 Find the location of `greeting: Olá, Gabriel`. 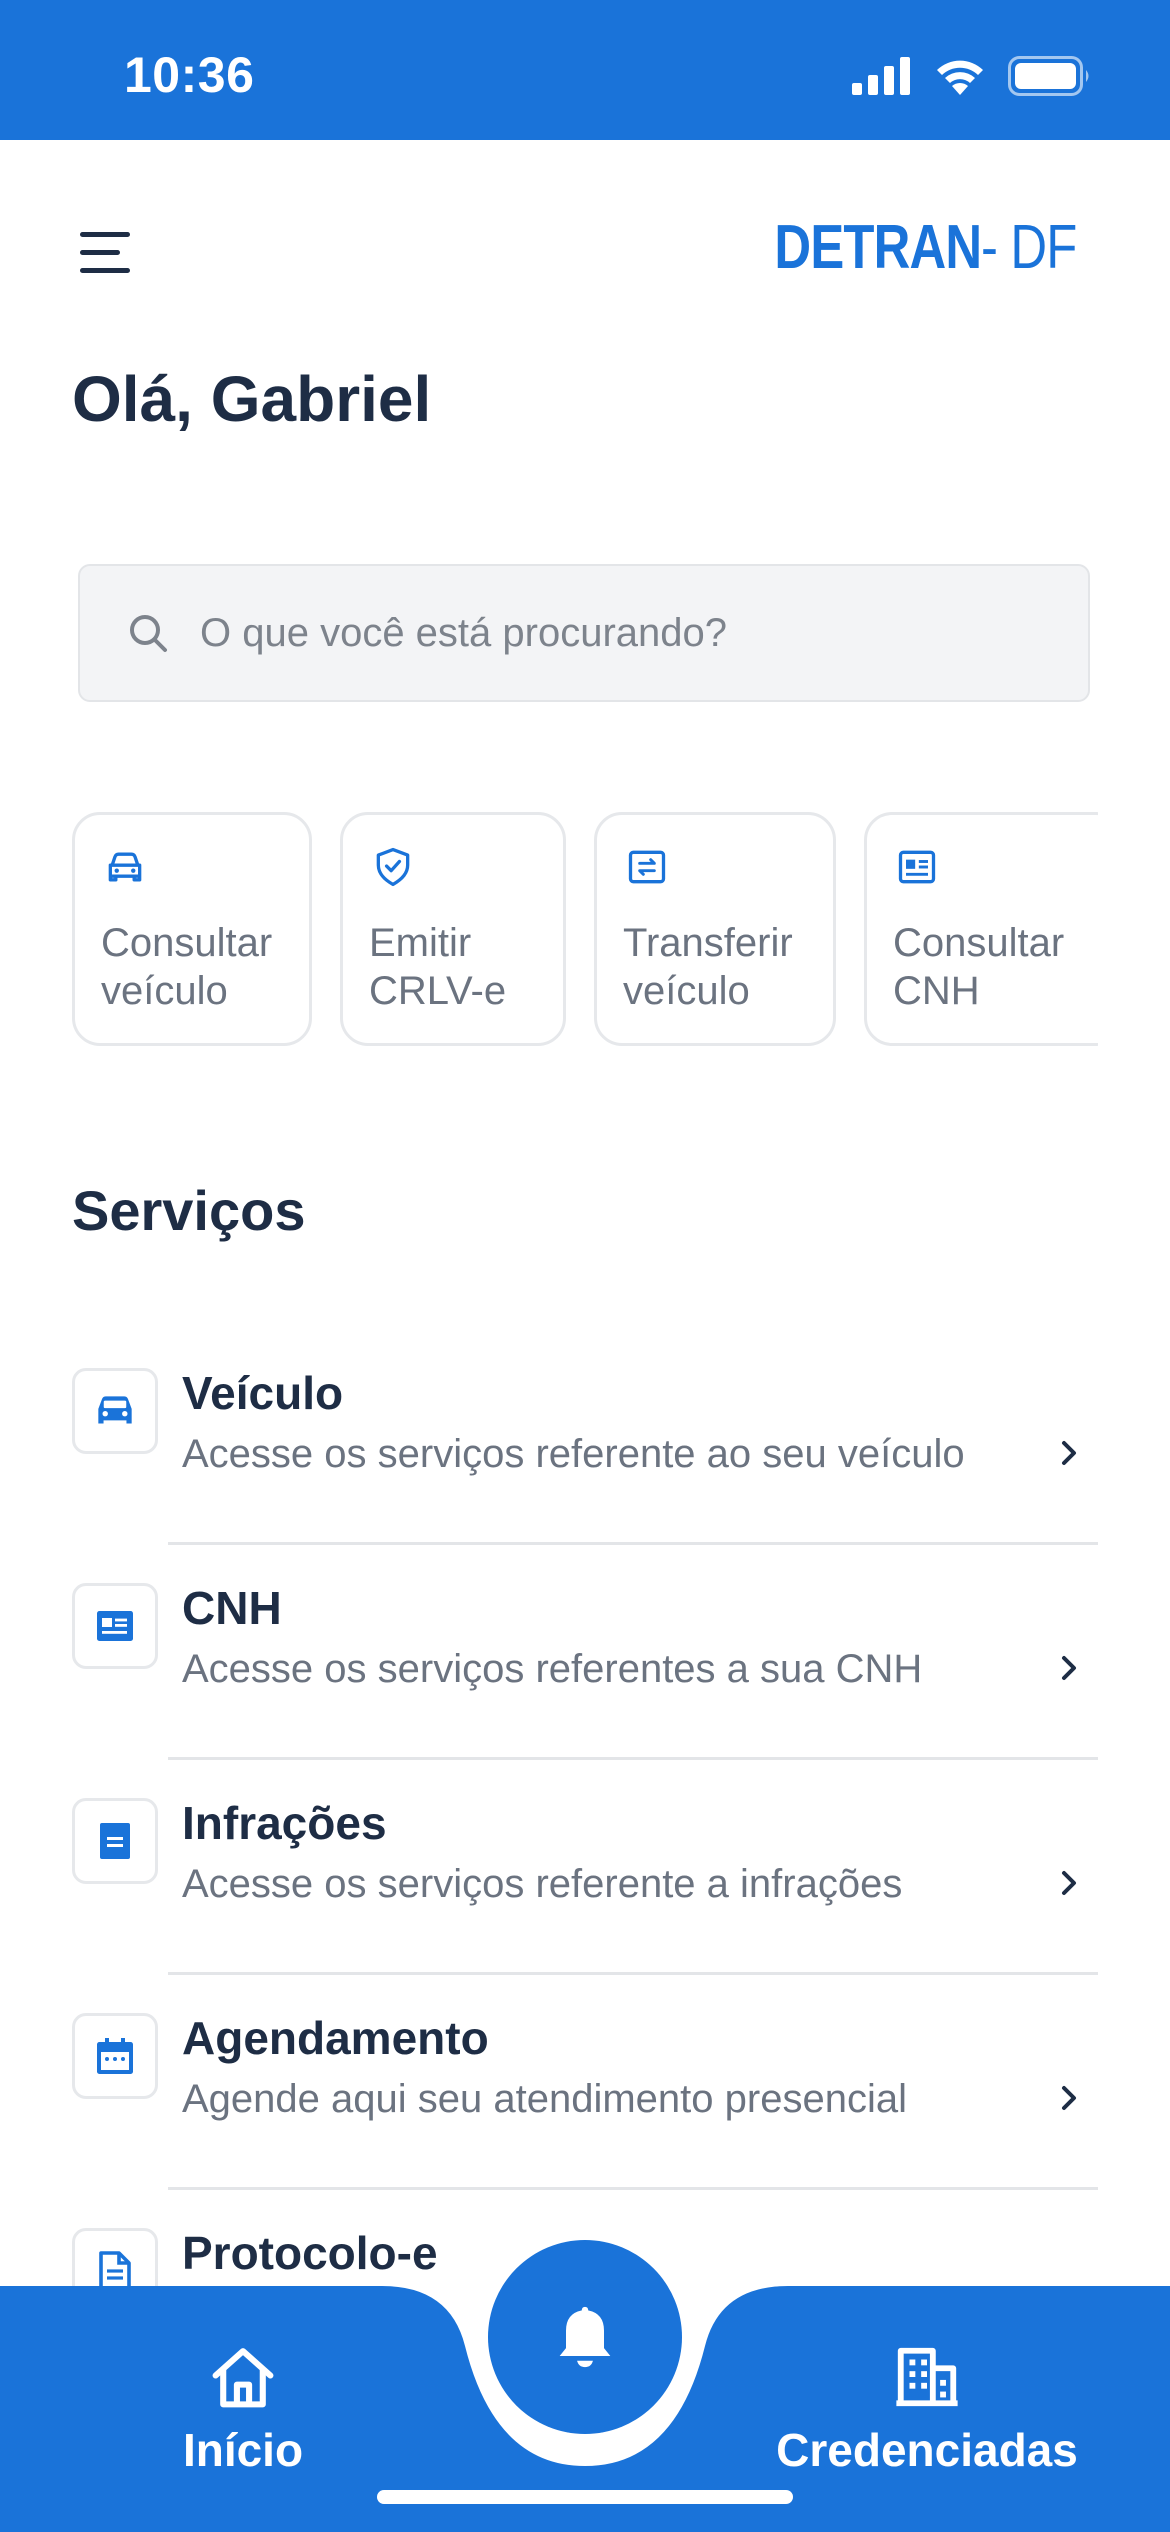

greeting: Olá, Gabriel is located at coordinates (252, 399).